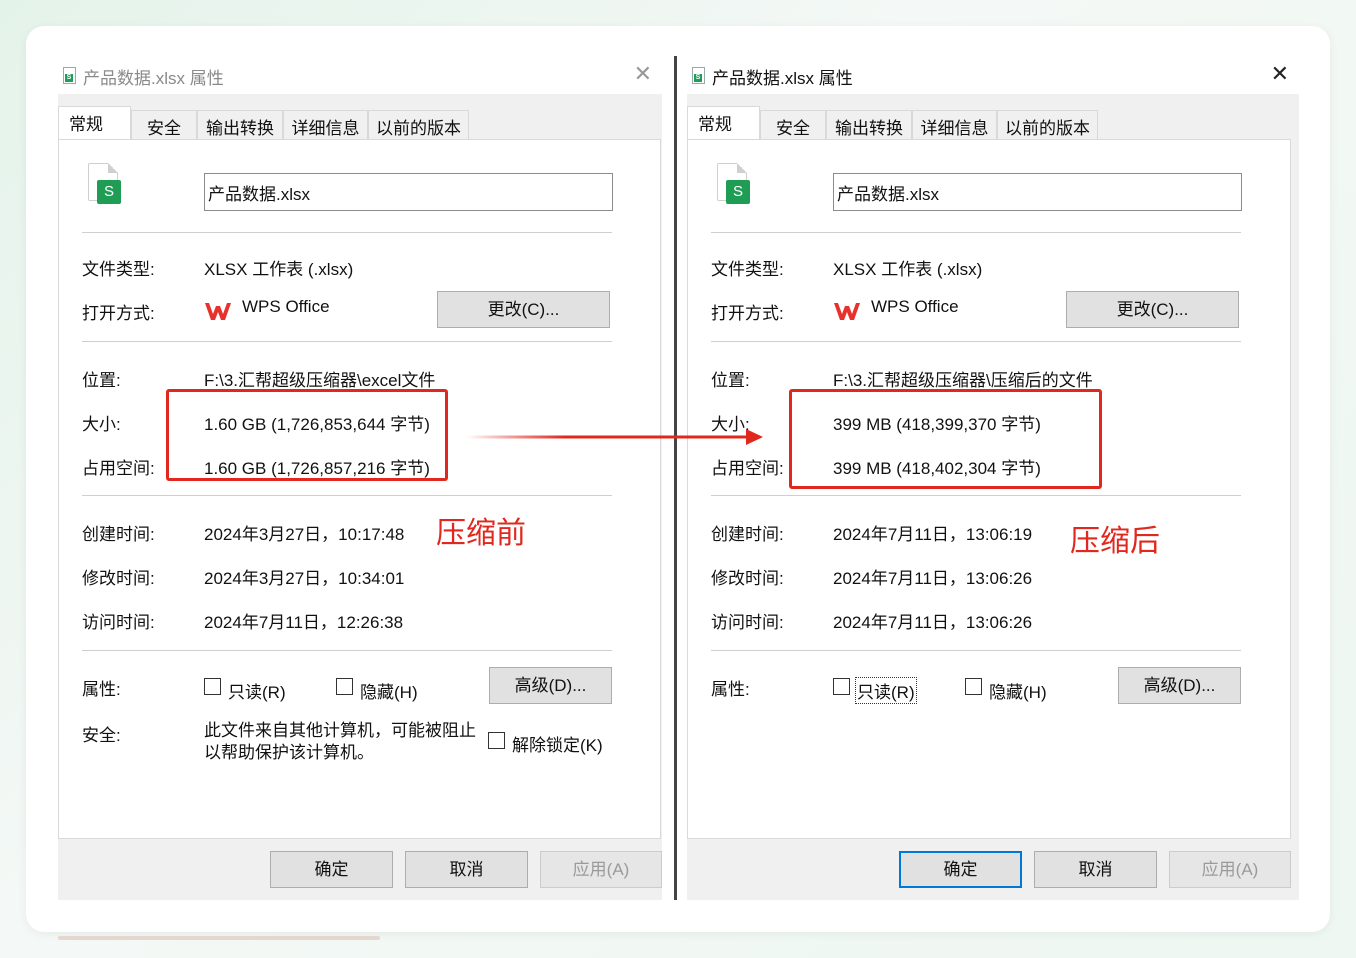  What do you see at coordinates (219, 938) in the screenshot?
I see `scroll-indicator` at bounding box center [219, 938].